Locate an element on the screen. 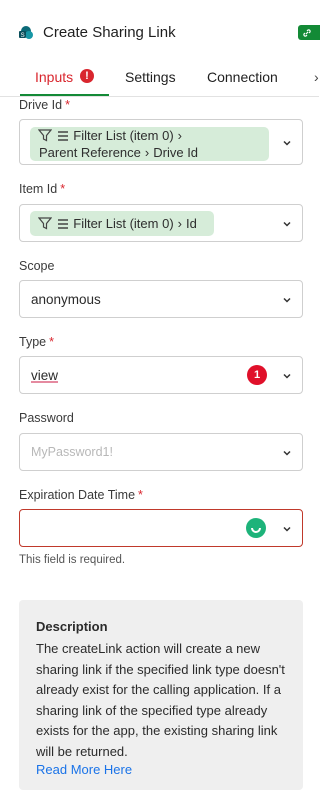 The height and width of the screenshot is (790, 320). link-icon is located at coordinates (307, 33).